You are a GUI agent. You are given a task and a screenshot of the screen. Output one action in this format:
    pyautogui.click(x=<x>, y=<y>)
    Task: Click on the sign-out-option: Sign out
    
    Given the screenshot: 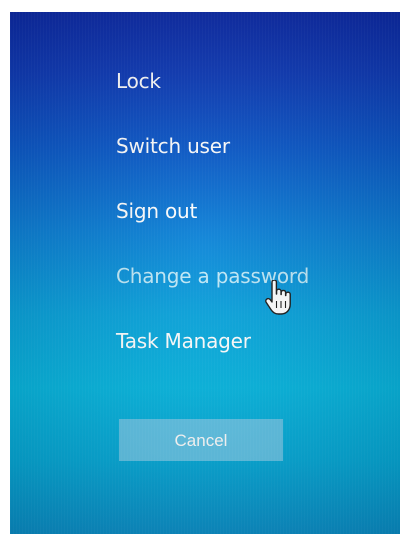 What is the action you would take?
    pyautogui.click(x=251, y=230)
    